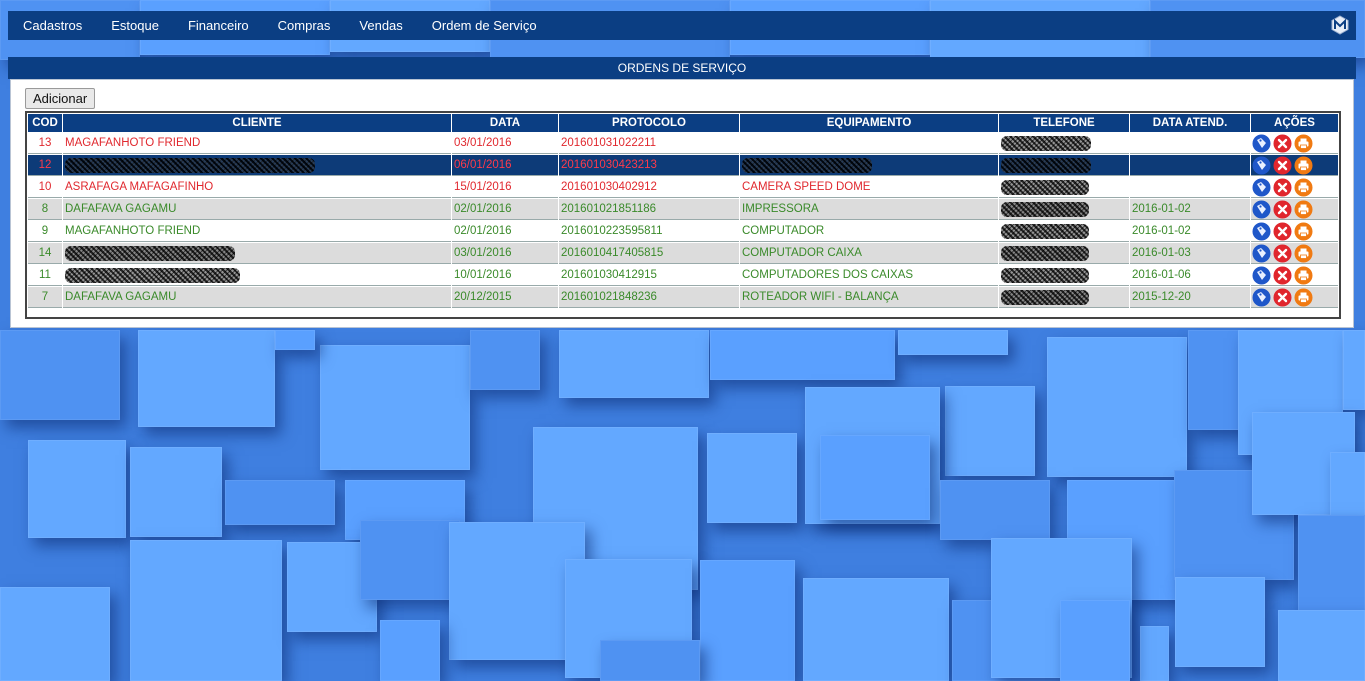 This screenshot has height=681, width=1365. Describe the element at coordinates (45, 231) in the screenshot. I see `cell-cod-text: 9` at that location.